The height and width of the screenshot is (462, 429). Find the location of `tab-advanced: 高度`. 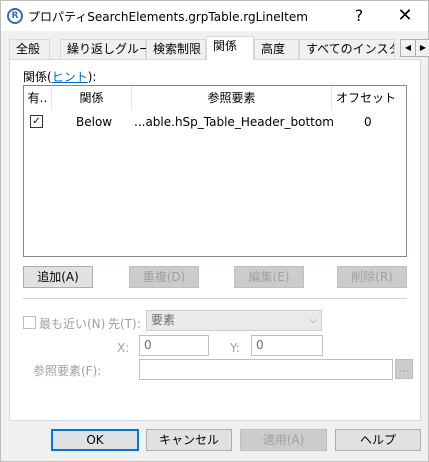

tab-advanced: 高度 is located at coordinates (276, 49).